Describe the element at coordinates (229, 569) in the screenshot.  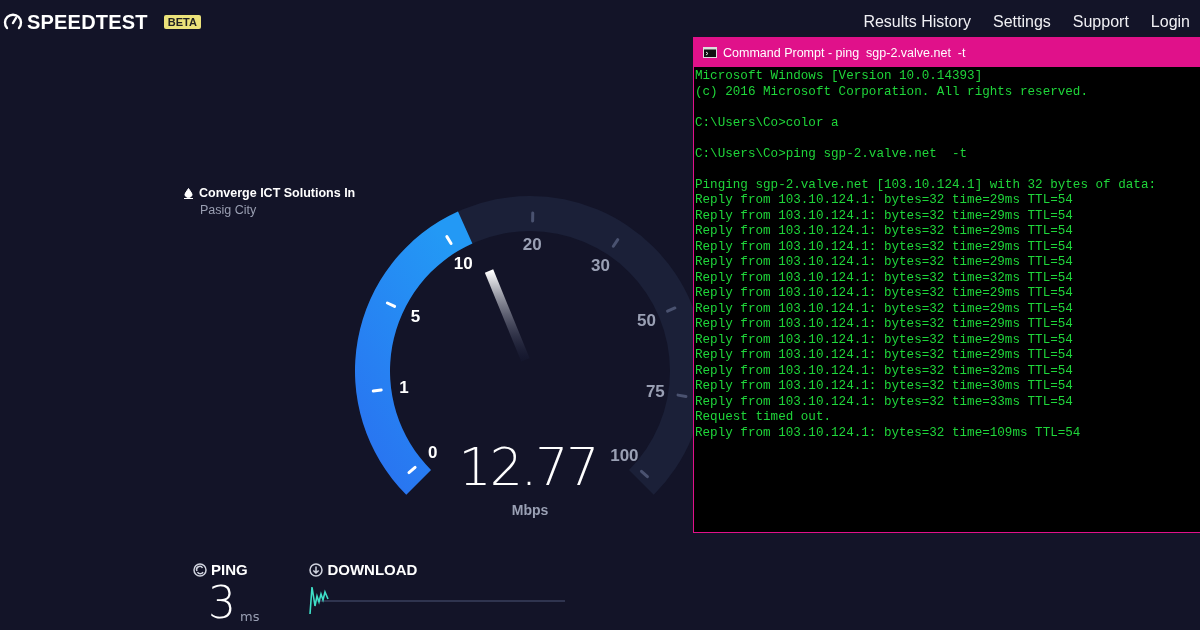
I see `stat-label: PING` at that location.